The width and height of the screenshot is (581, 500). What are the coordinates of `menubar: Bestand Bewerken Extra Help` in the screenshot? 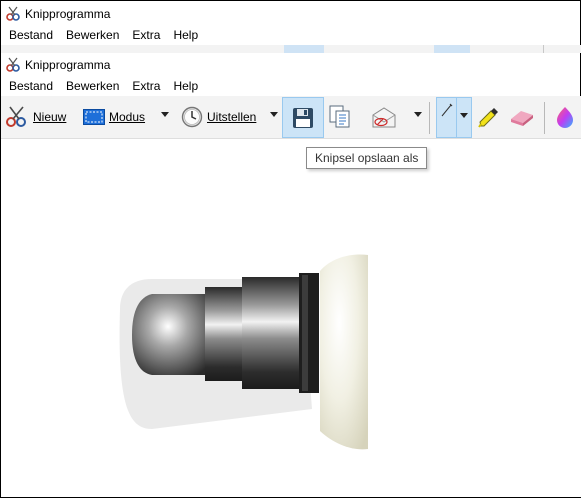 It's located at (102, 86).